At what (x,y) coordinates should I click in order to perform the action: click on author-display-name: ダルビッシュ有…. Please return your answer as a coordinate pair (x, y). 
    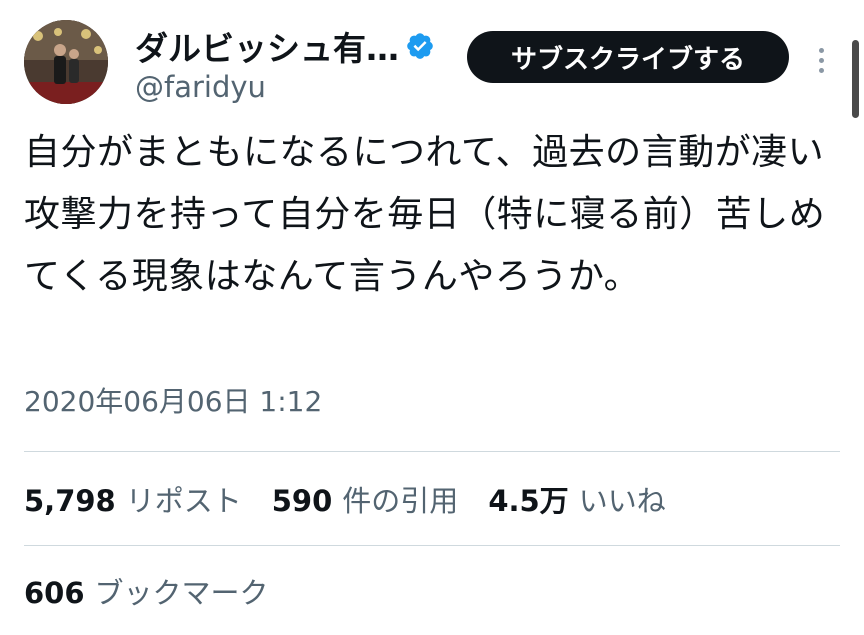
    Looking at the image, I should click on (267, 46).